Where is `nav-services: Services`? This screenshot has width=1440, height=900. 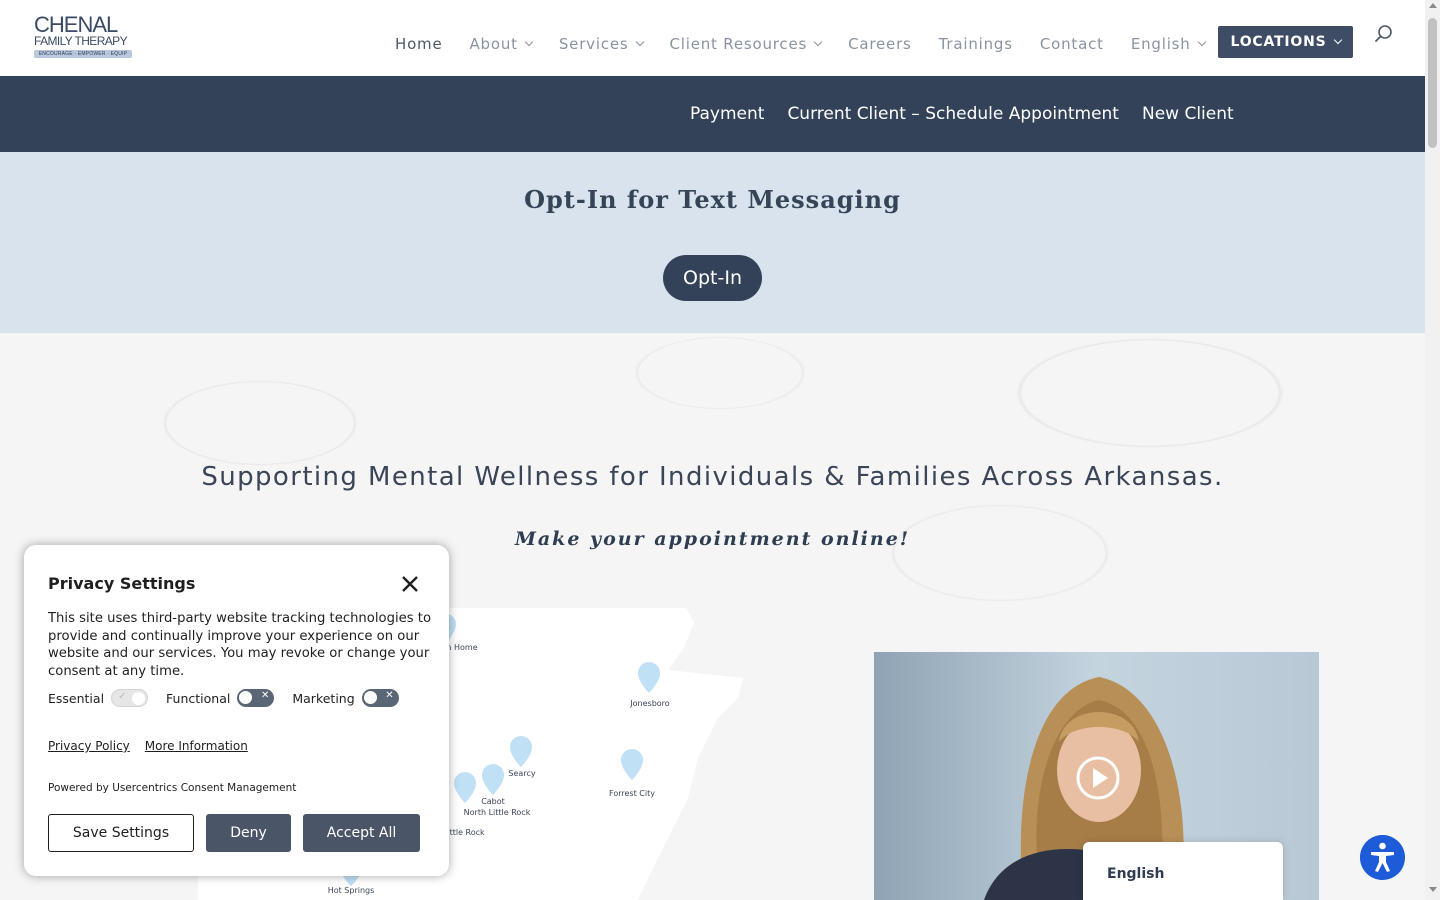
nav-services: Services is located at coordinates (601, 44).